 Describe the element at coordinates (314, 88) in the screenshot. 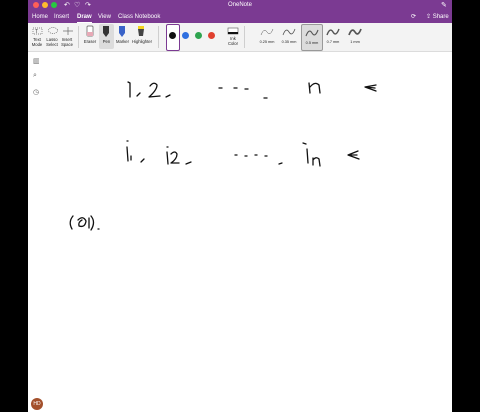

I see `ink-stroke-n` at that location.